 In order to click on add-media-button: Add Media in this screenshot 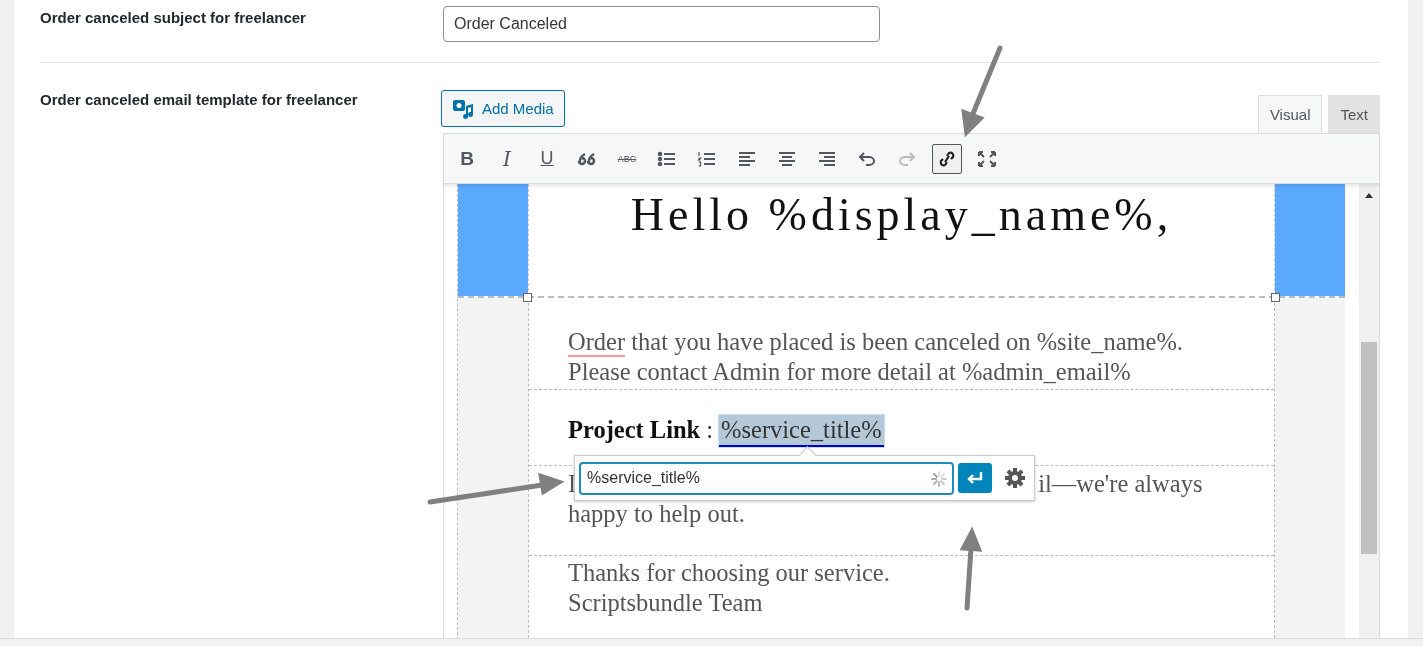, I will do `click(503, 108)`.